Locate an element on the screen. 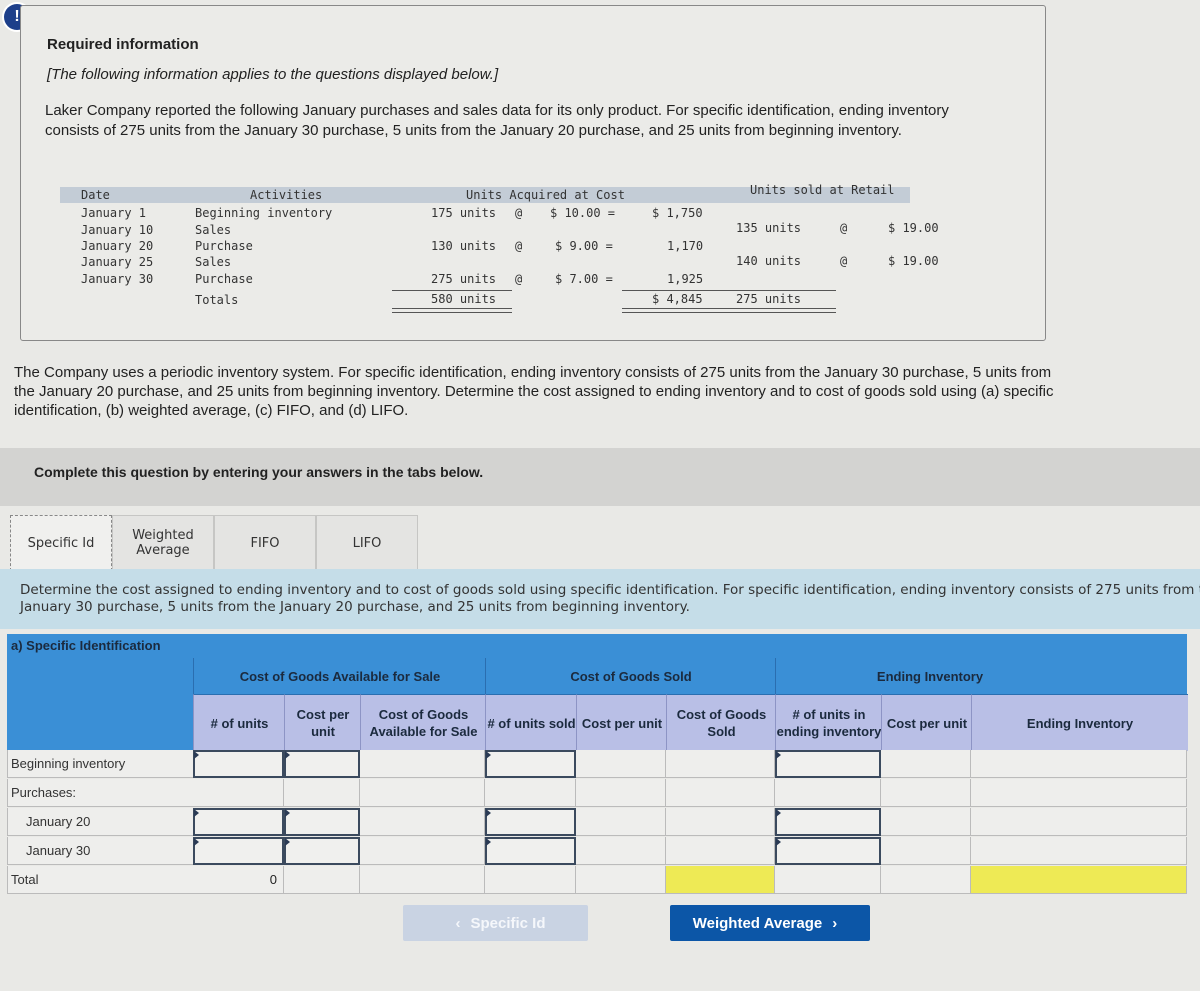 The height and width of the screenshot is (991, 1200). next-tab-button: Weighted Average › is located at coordinates (770, 923).